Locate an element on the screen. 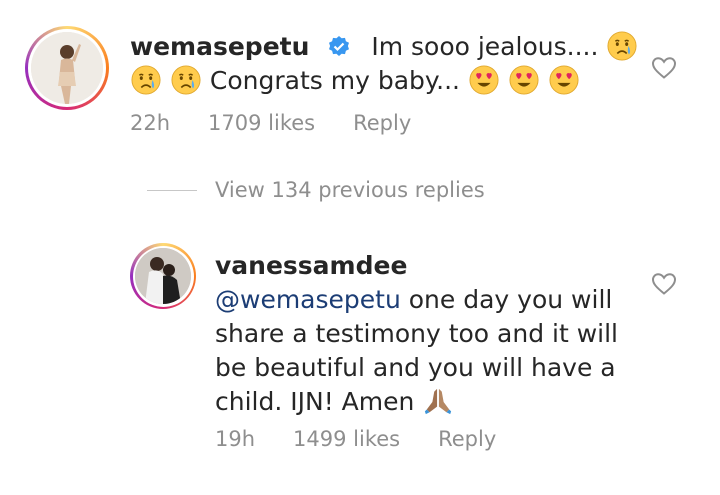 The height and width of the screenshot is (495, 720). comment-meta: 22h 1709 likes Reply is located at coordinates (270, 123).